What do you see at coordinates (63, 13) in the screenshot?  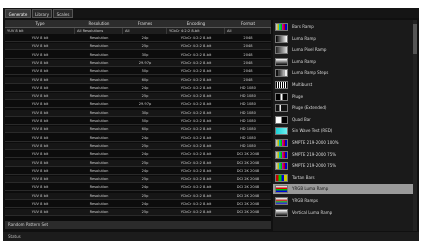 I see `tab-scales: Scales` at bounding box center [63, 13].